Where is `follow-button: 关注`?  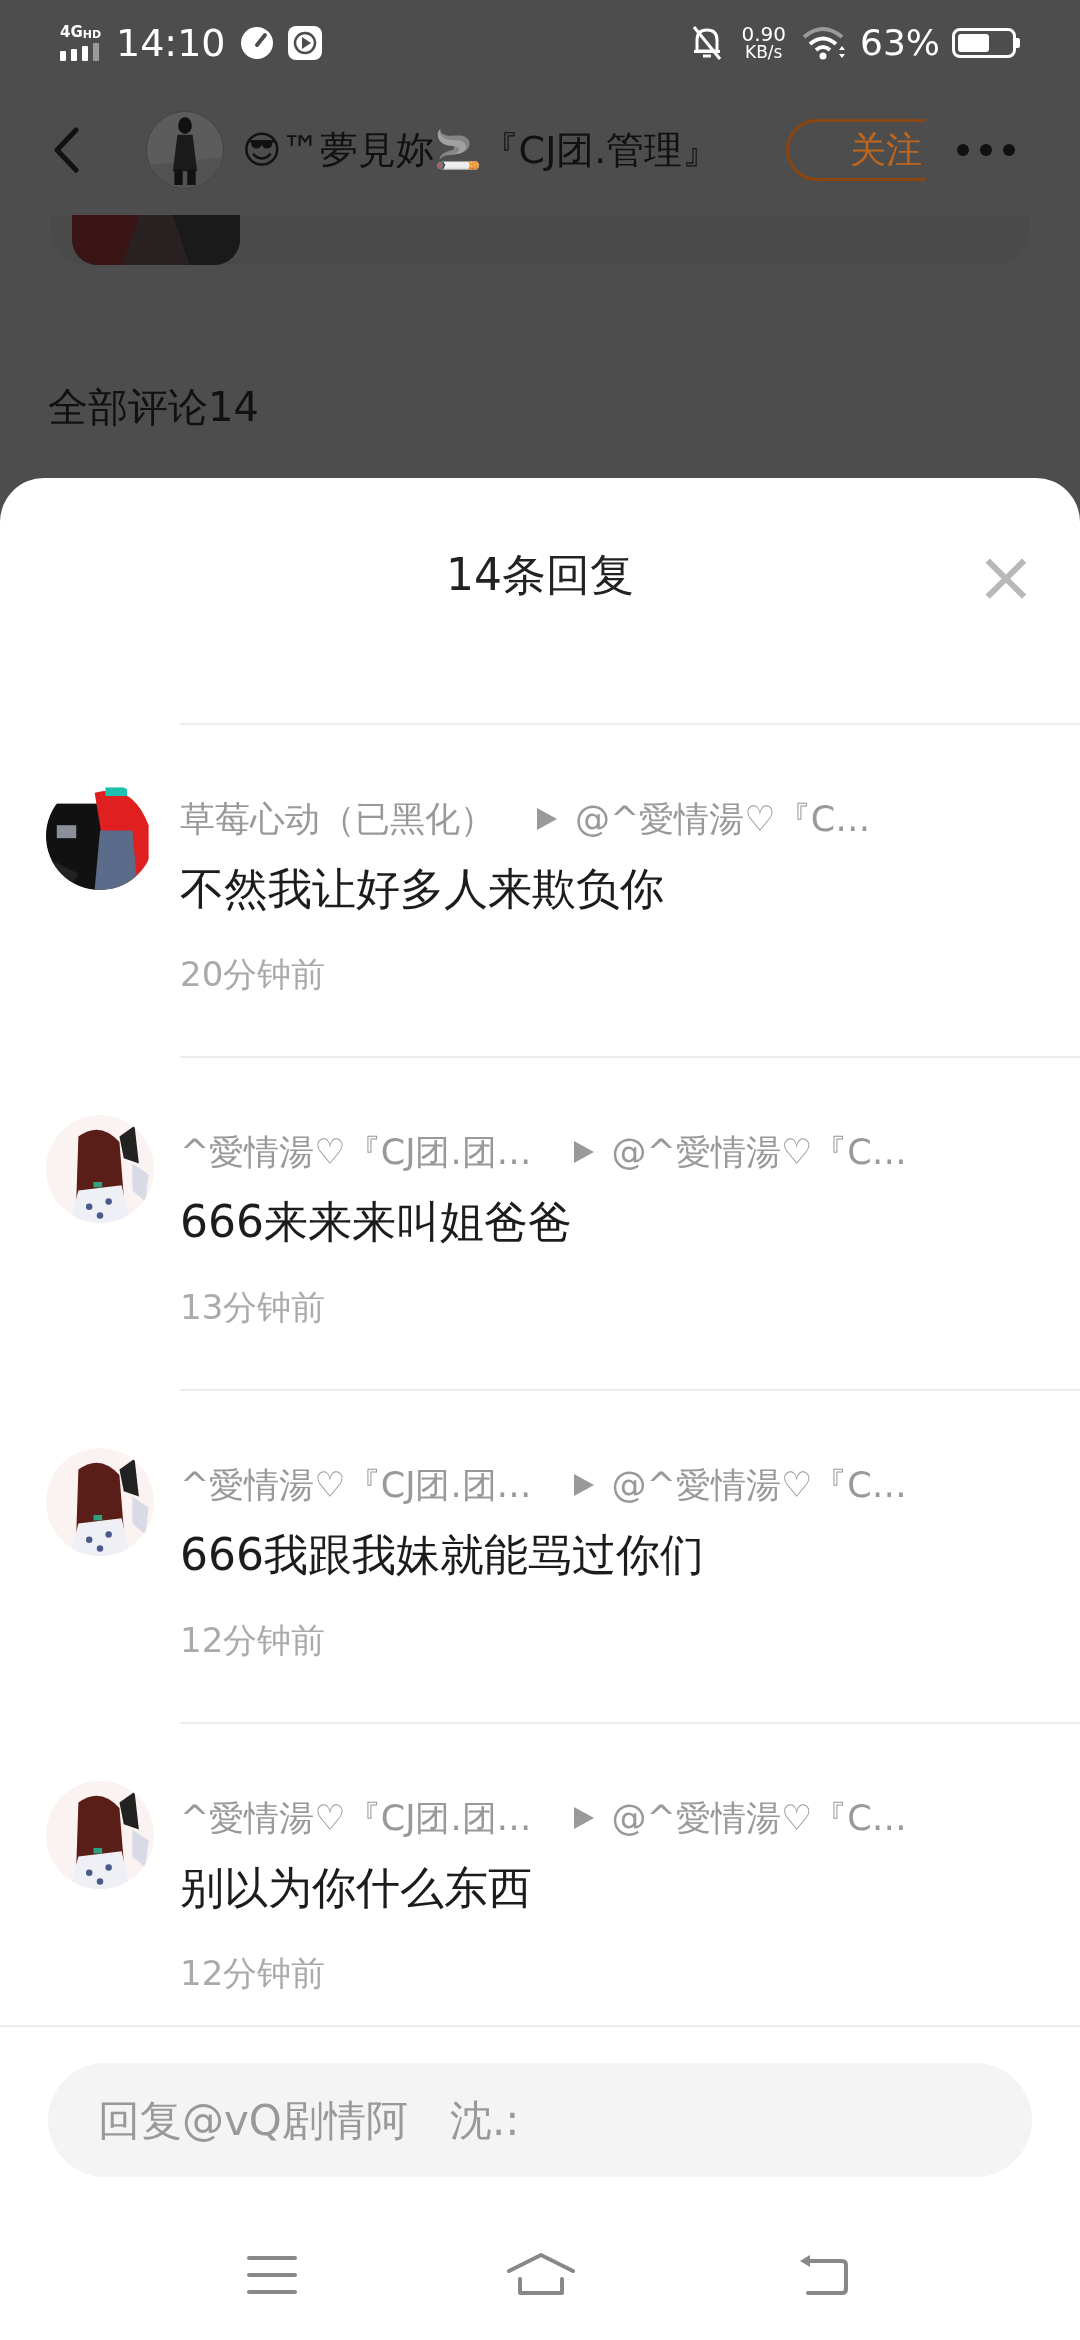 follow-button: 关注 is located at coordinates (856, 150).